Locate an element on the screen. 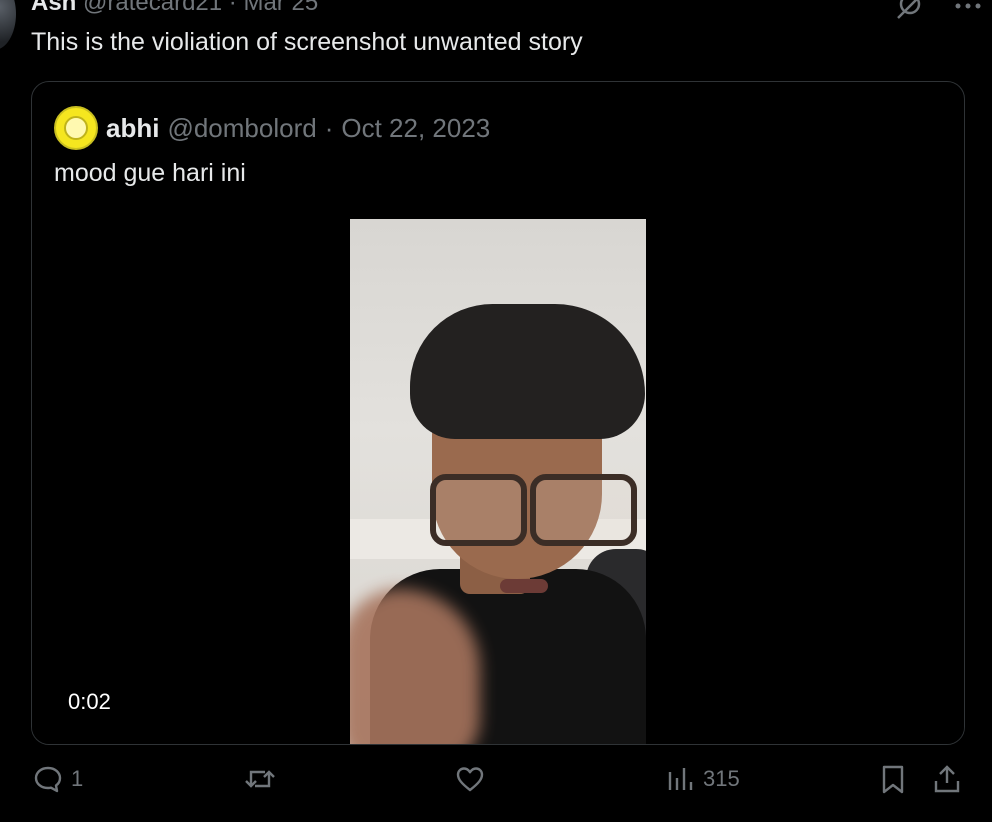 Image resolution: width=992 pixels, height=822 pixels. reply-button: 1 is located at coordinates (58, 779).